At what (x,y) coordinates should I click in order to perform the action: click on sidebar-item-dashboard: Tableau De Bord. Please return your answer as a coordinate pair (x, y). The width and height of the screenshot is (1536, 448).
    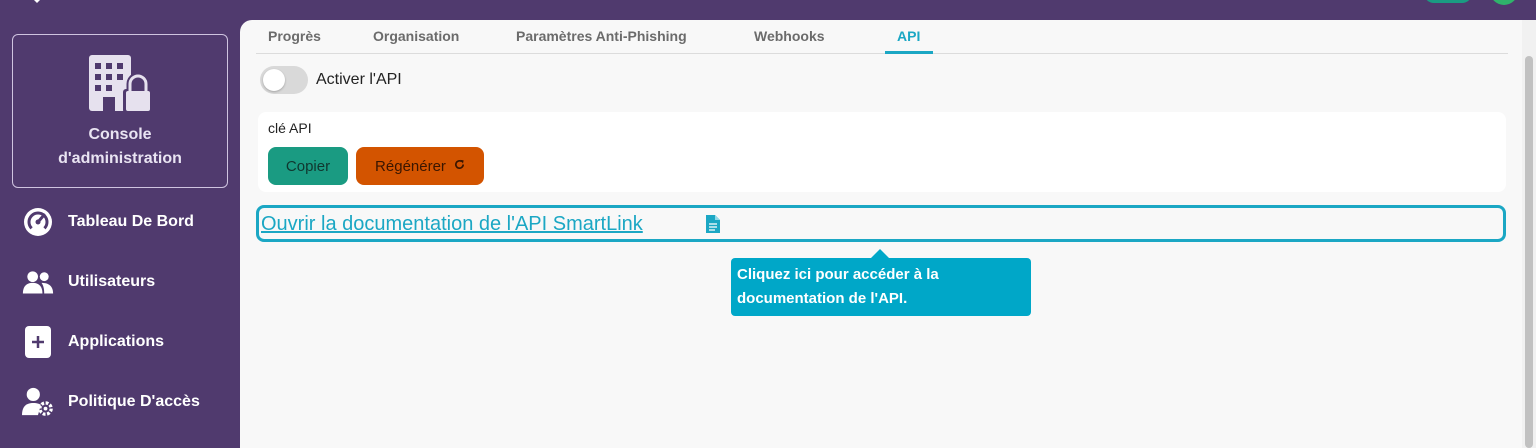
    Looking at the image, I should click on (120, 222).